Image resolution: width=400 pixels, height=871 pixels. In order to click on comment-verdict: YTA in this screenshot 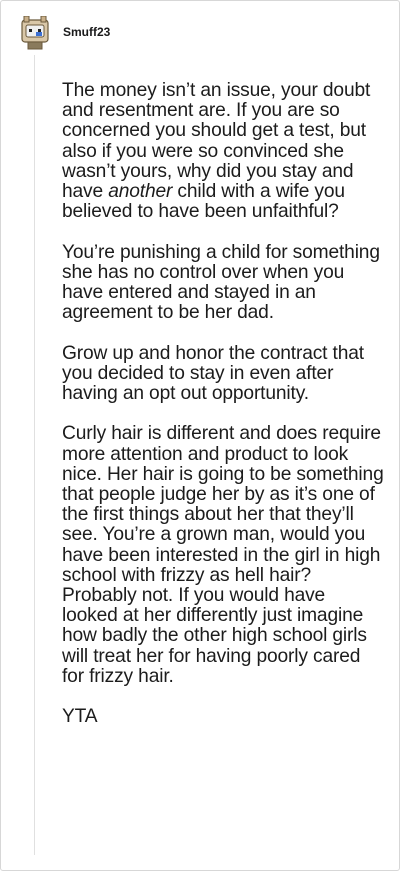, I will do `click(80, 717)`.